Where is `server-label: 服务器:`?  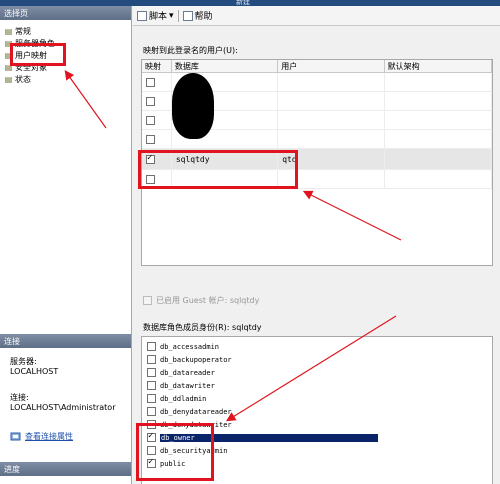 server-label: 服务器: is located at coordinates (23, 361).